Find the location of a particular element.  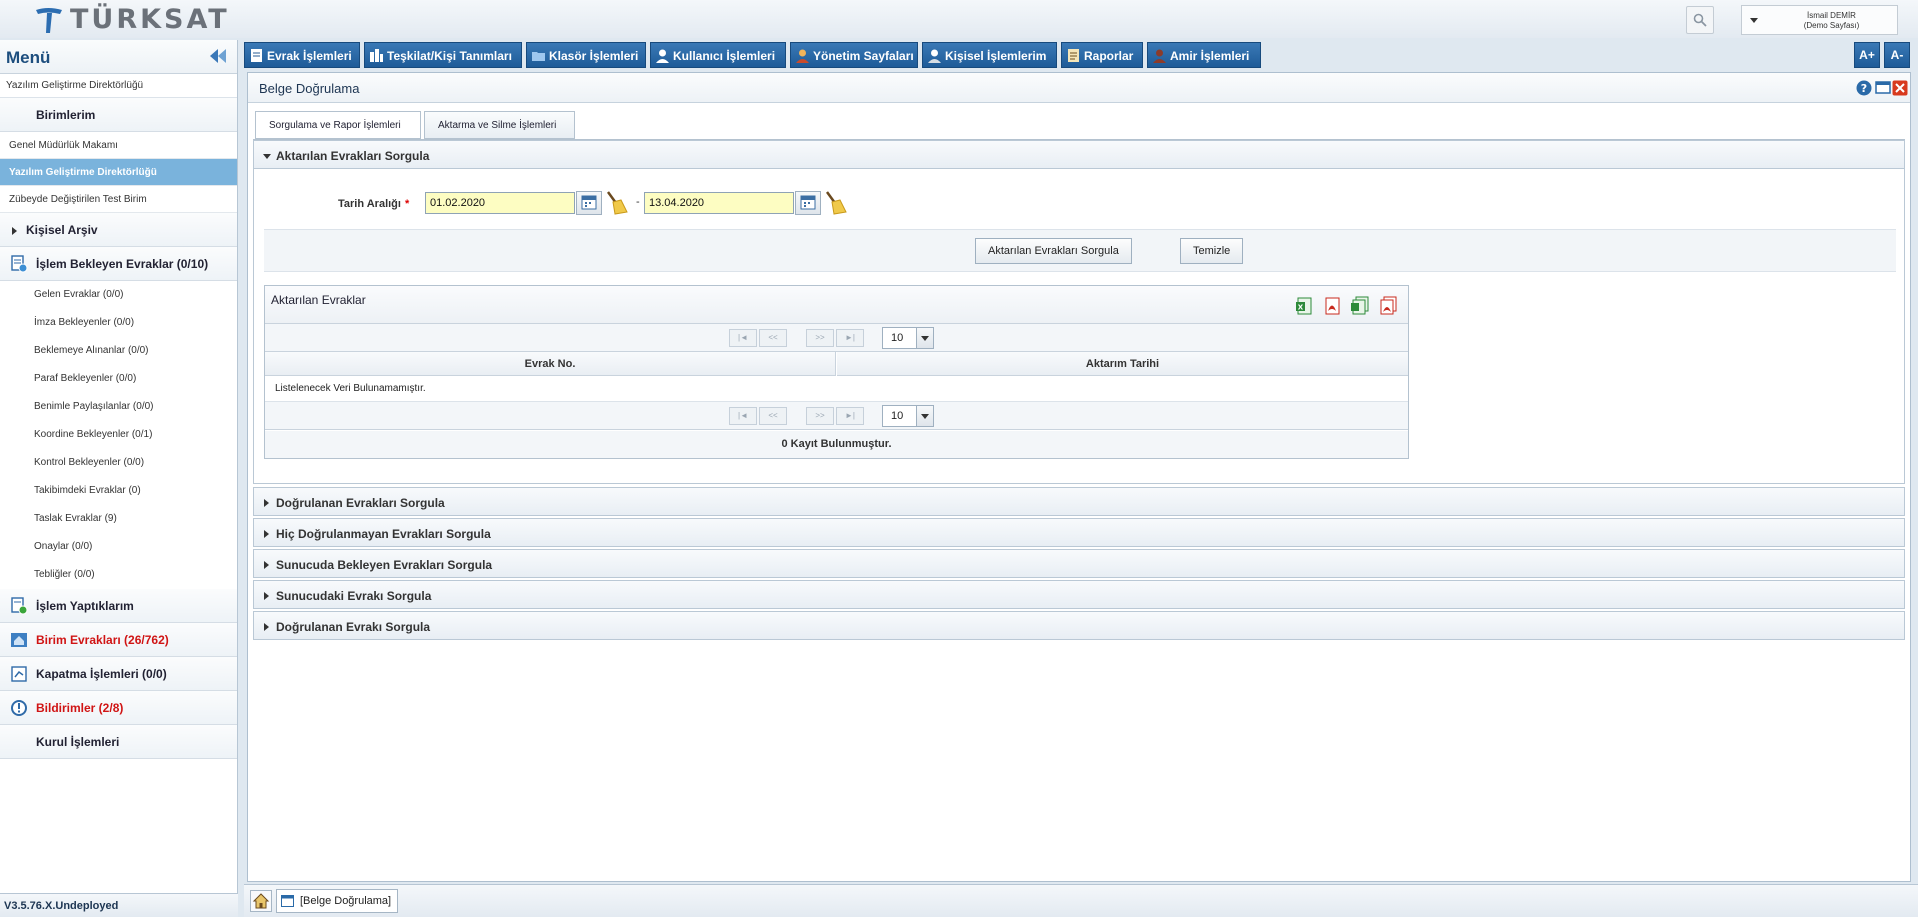

empty-message: Listelenecek Veri Bulunamamıştır. is located at coordinates (836, 389).